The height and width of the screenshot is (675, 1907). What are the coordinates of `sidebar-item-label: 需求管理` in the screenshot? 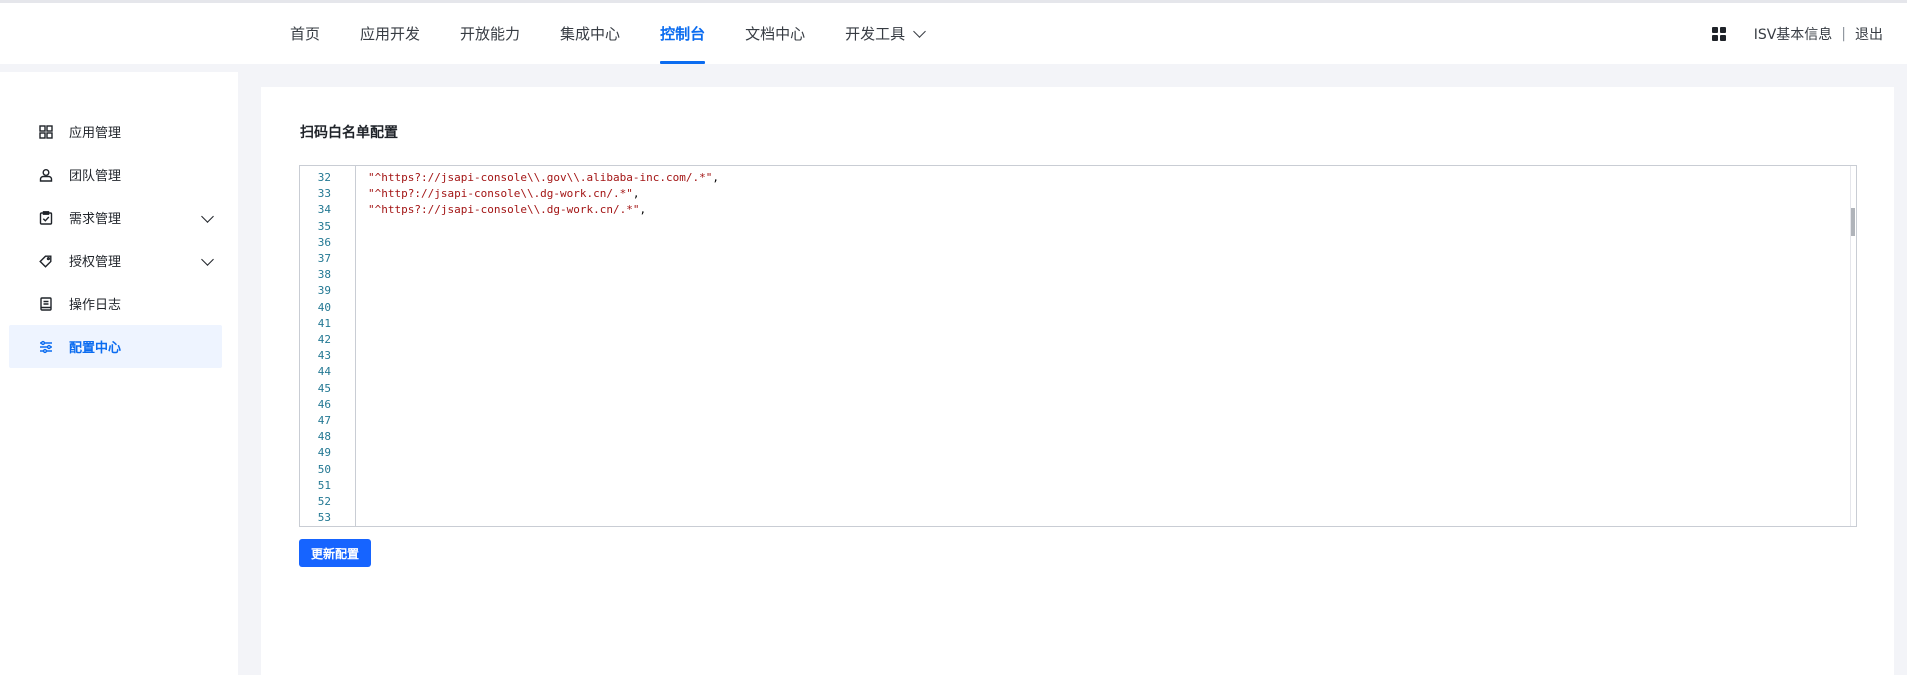 It's located at (95, 219).